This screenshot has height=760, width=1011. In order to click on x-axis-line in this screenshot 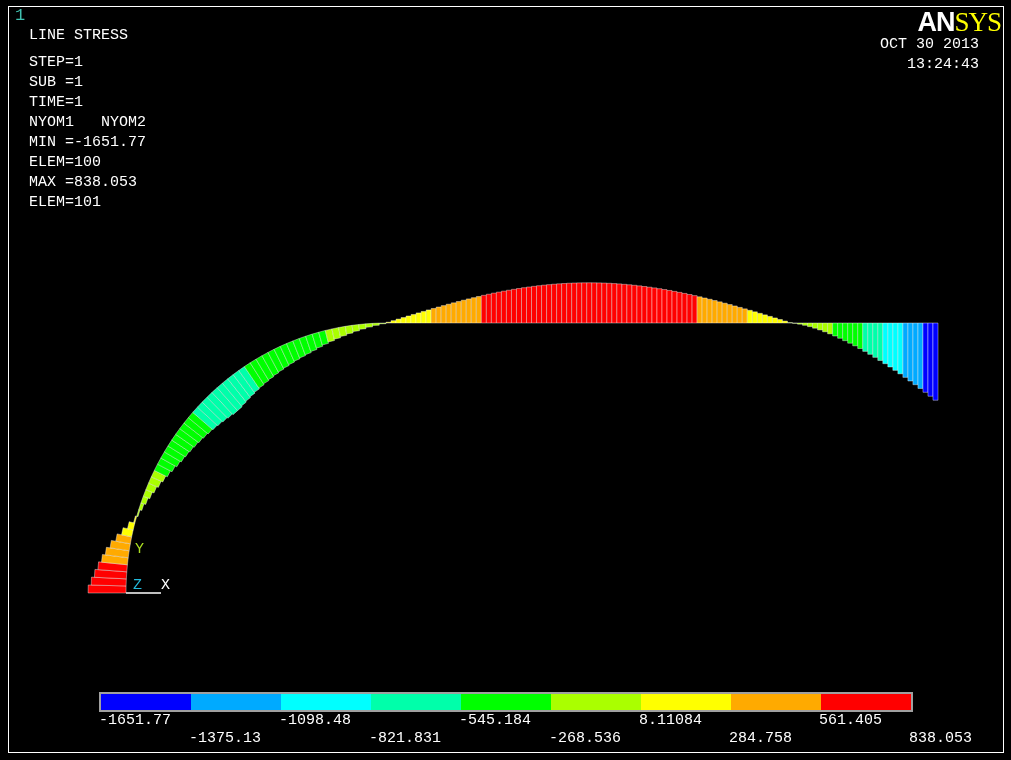, I will do `click(143, 593)`.